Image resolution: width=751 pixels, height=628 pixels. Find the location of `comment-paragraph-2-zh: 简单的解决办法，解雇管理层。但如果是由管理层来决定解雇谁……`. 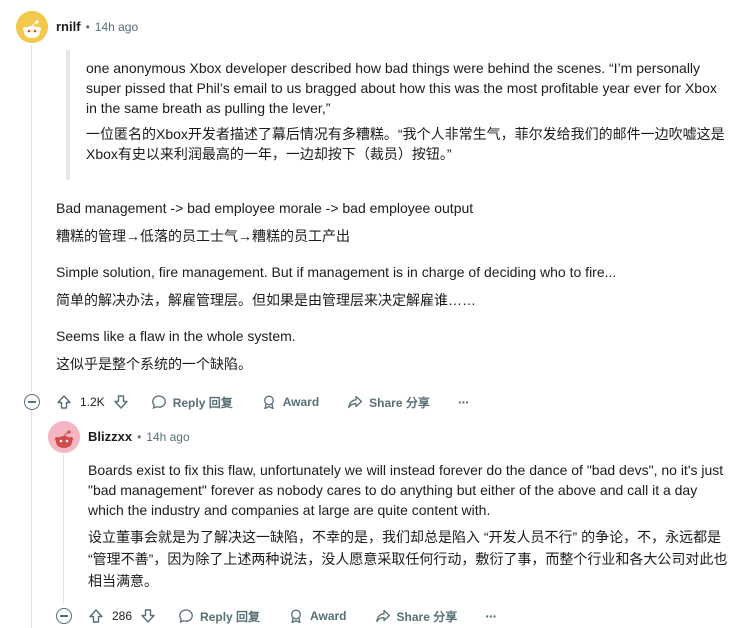

comment-paragraph-2-zh: 简单的解决办法，解雇管理层。但如果是由管理层来决定解雇谁…… is located at coordinates (266, 300).